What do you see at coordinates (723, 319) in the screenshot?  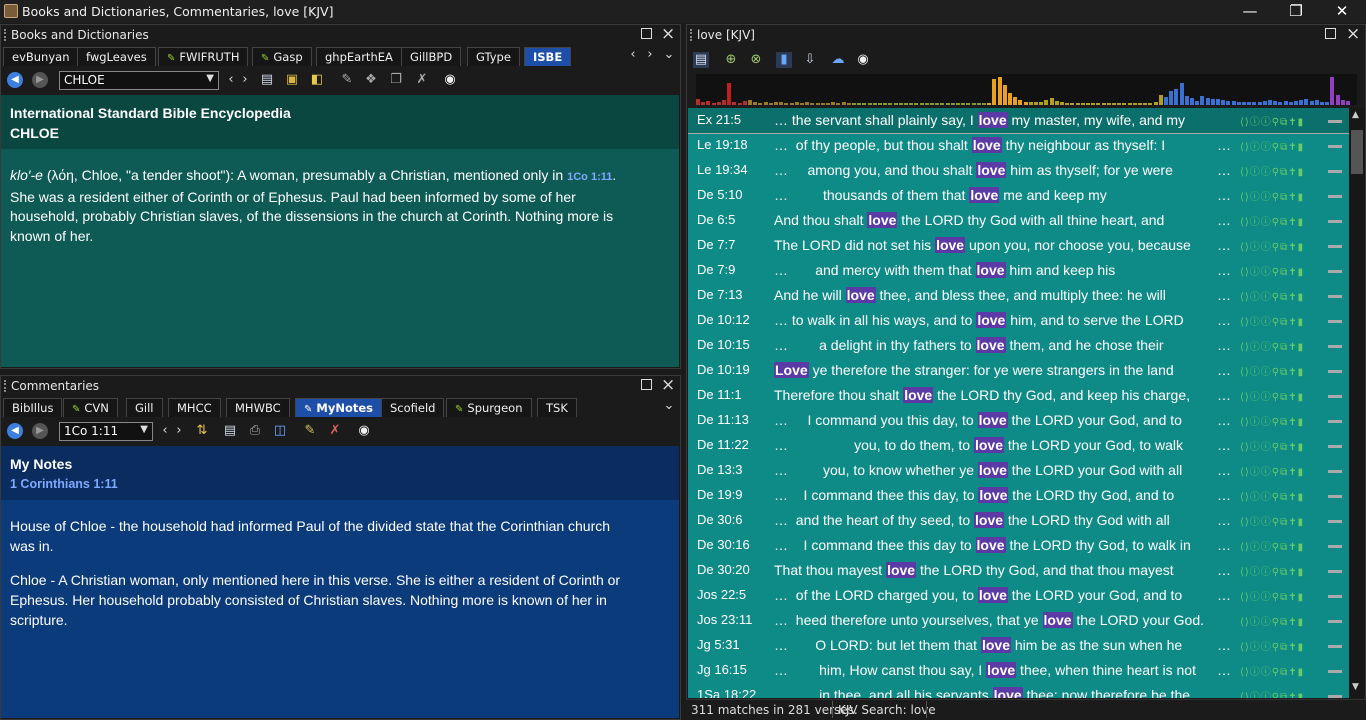 I see `result-verse-ref: De 10:12` at bounding box center [723, 319].